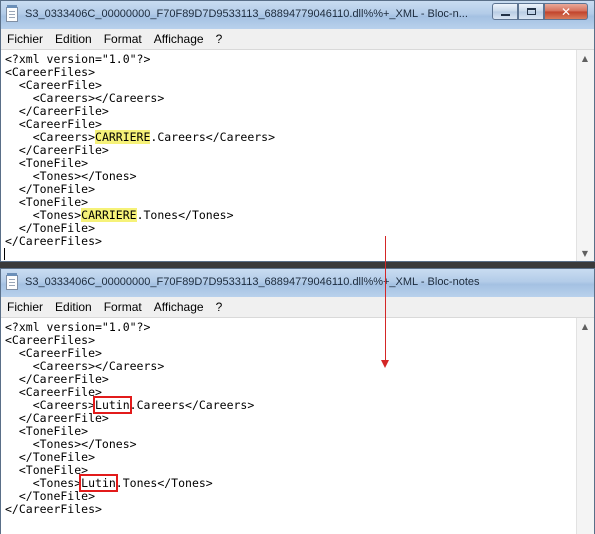 The height and width of the screenshot is (534, 595). I want to click on text-cursor, so click(4, 254).